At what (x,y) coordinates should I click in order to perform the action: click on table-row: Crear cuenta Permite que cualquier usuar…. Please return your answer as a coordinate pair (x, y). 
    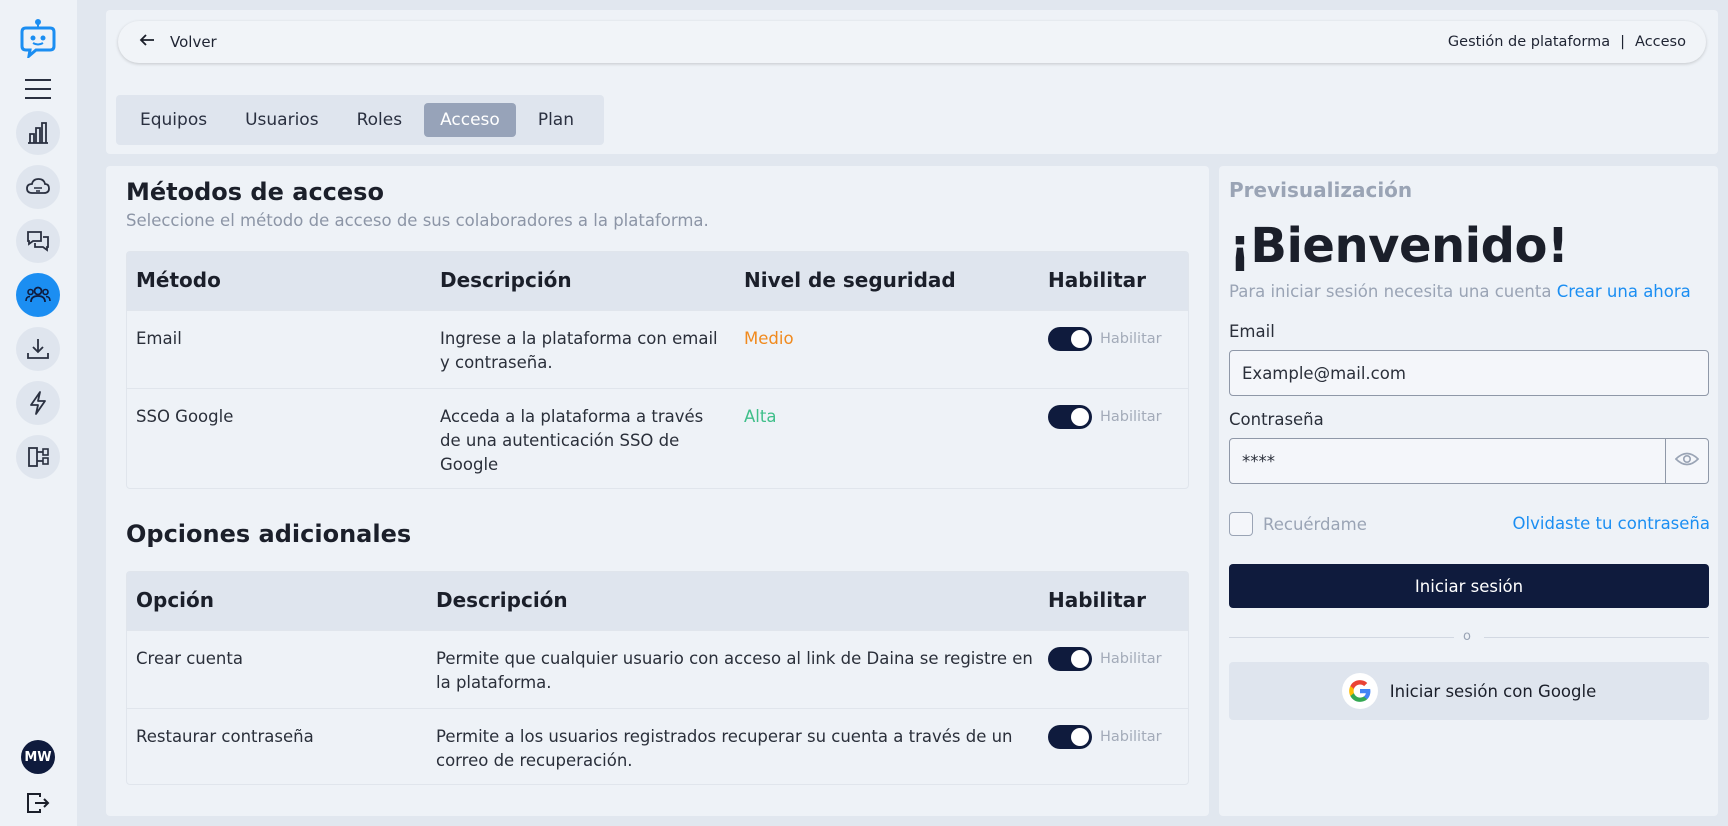
    Looking at the image, I should click on (657, 669).